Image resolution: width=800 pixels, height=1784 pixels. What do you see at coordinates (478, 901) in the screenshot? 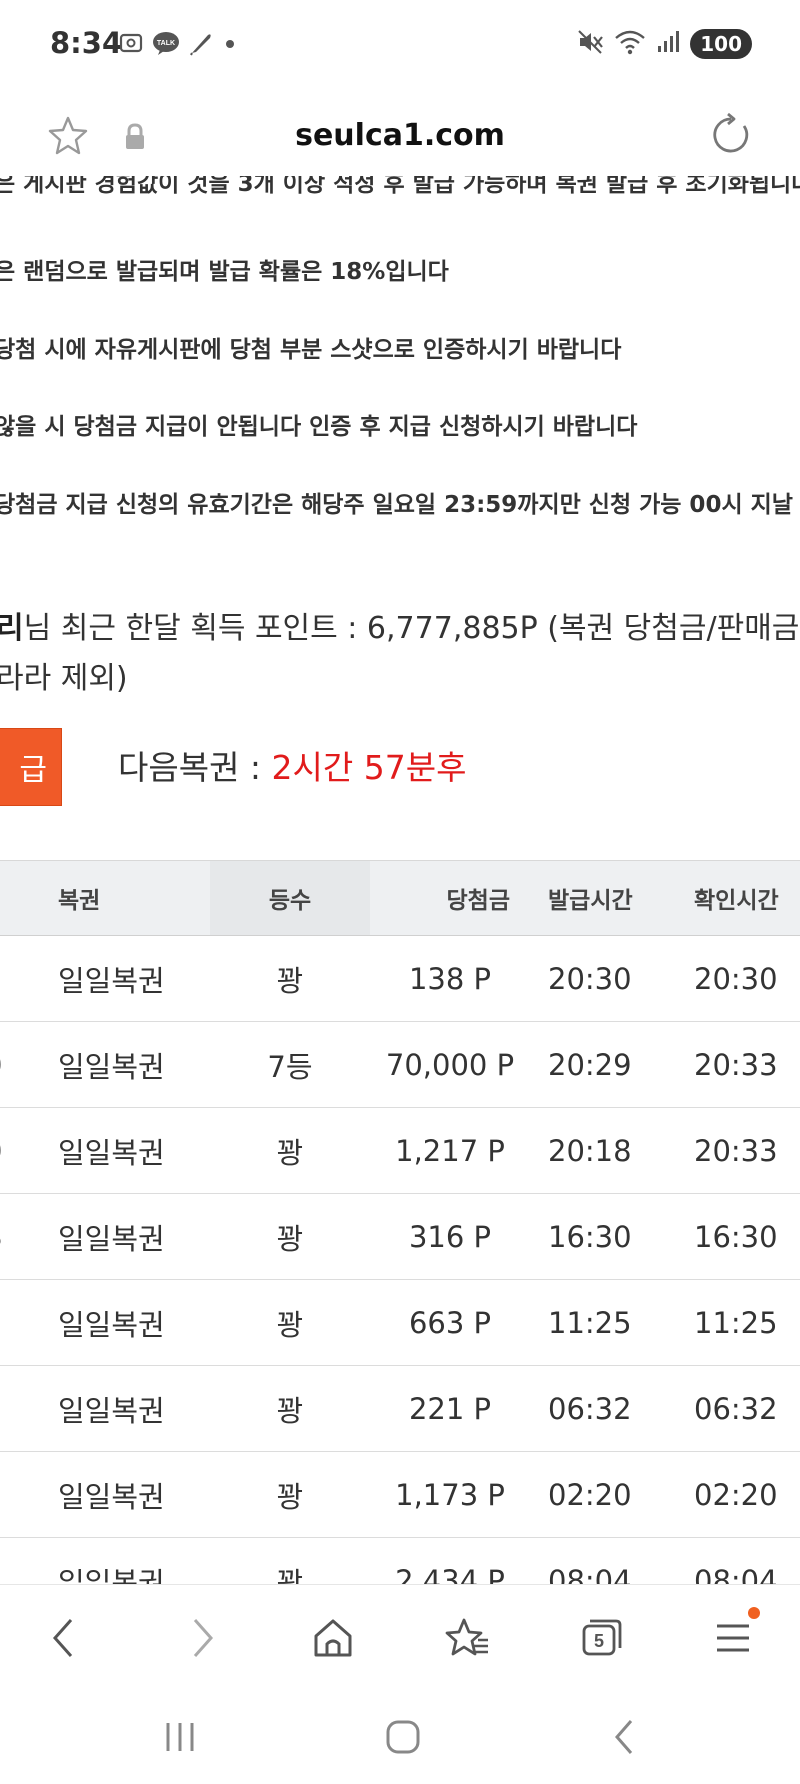
I see `col-header-prize: 당첨금` at bounding box center [478, 901].